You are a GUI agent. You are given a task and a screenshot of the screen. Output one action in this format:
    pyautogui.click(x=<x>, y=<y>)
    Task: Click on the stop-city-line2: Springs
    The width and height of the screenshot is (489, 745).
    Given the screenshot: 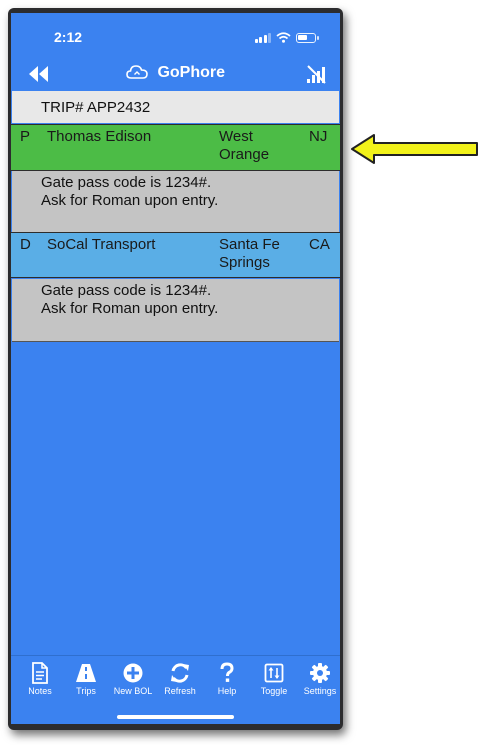 What is the action you would take?
    pyautogui.click(x=244, y=262)
    